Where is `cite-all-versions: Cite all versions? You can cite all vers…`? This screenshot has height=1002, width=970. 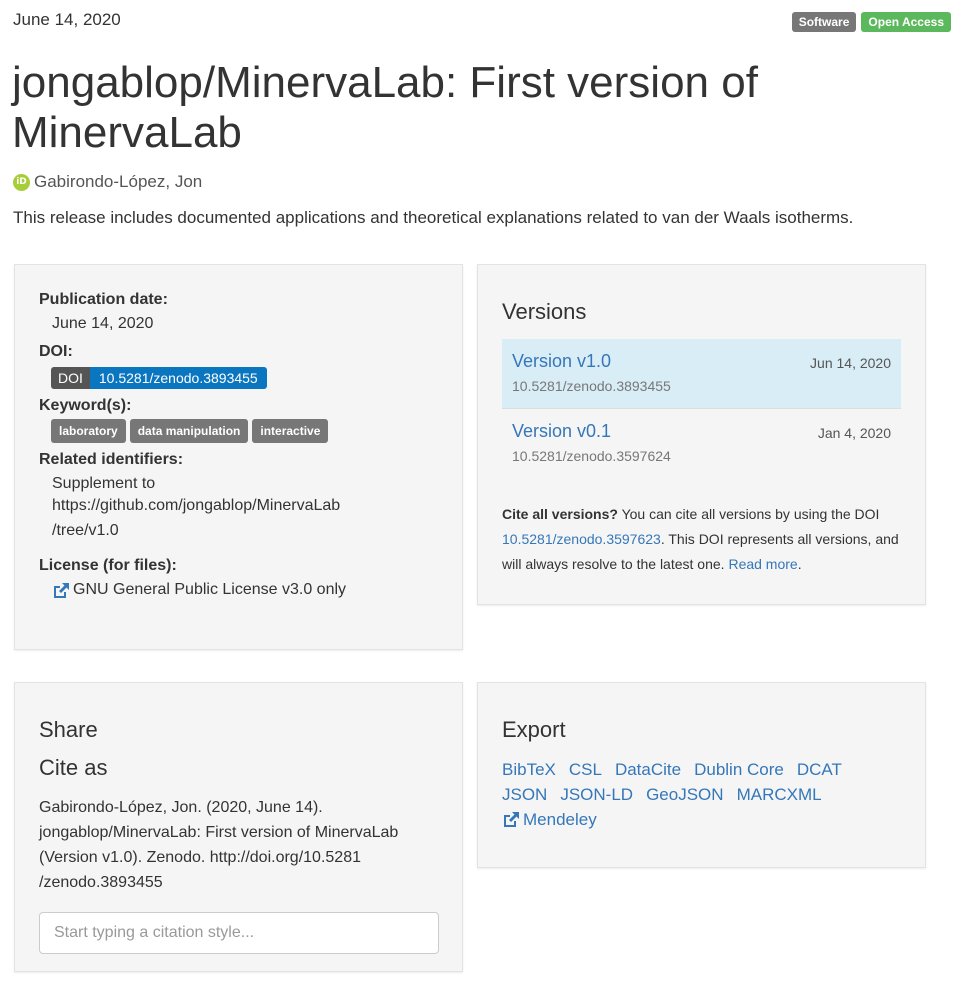 cite-all-versions: Cite all versions? You can cite all vers… is located at coordinates (701, 539).